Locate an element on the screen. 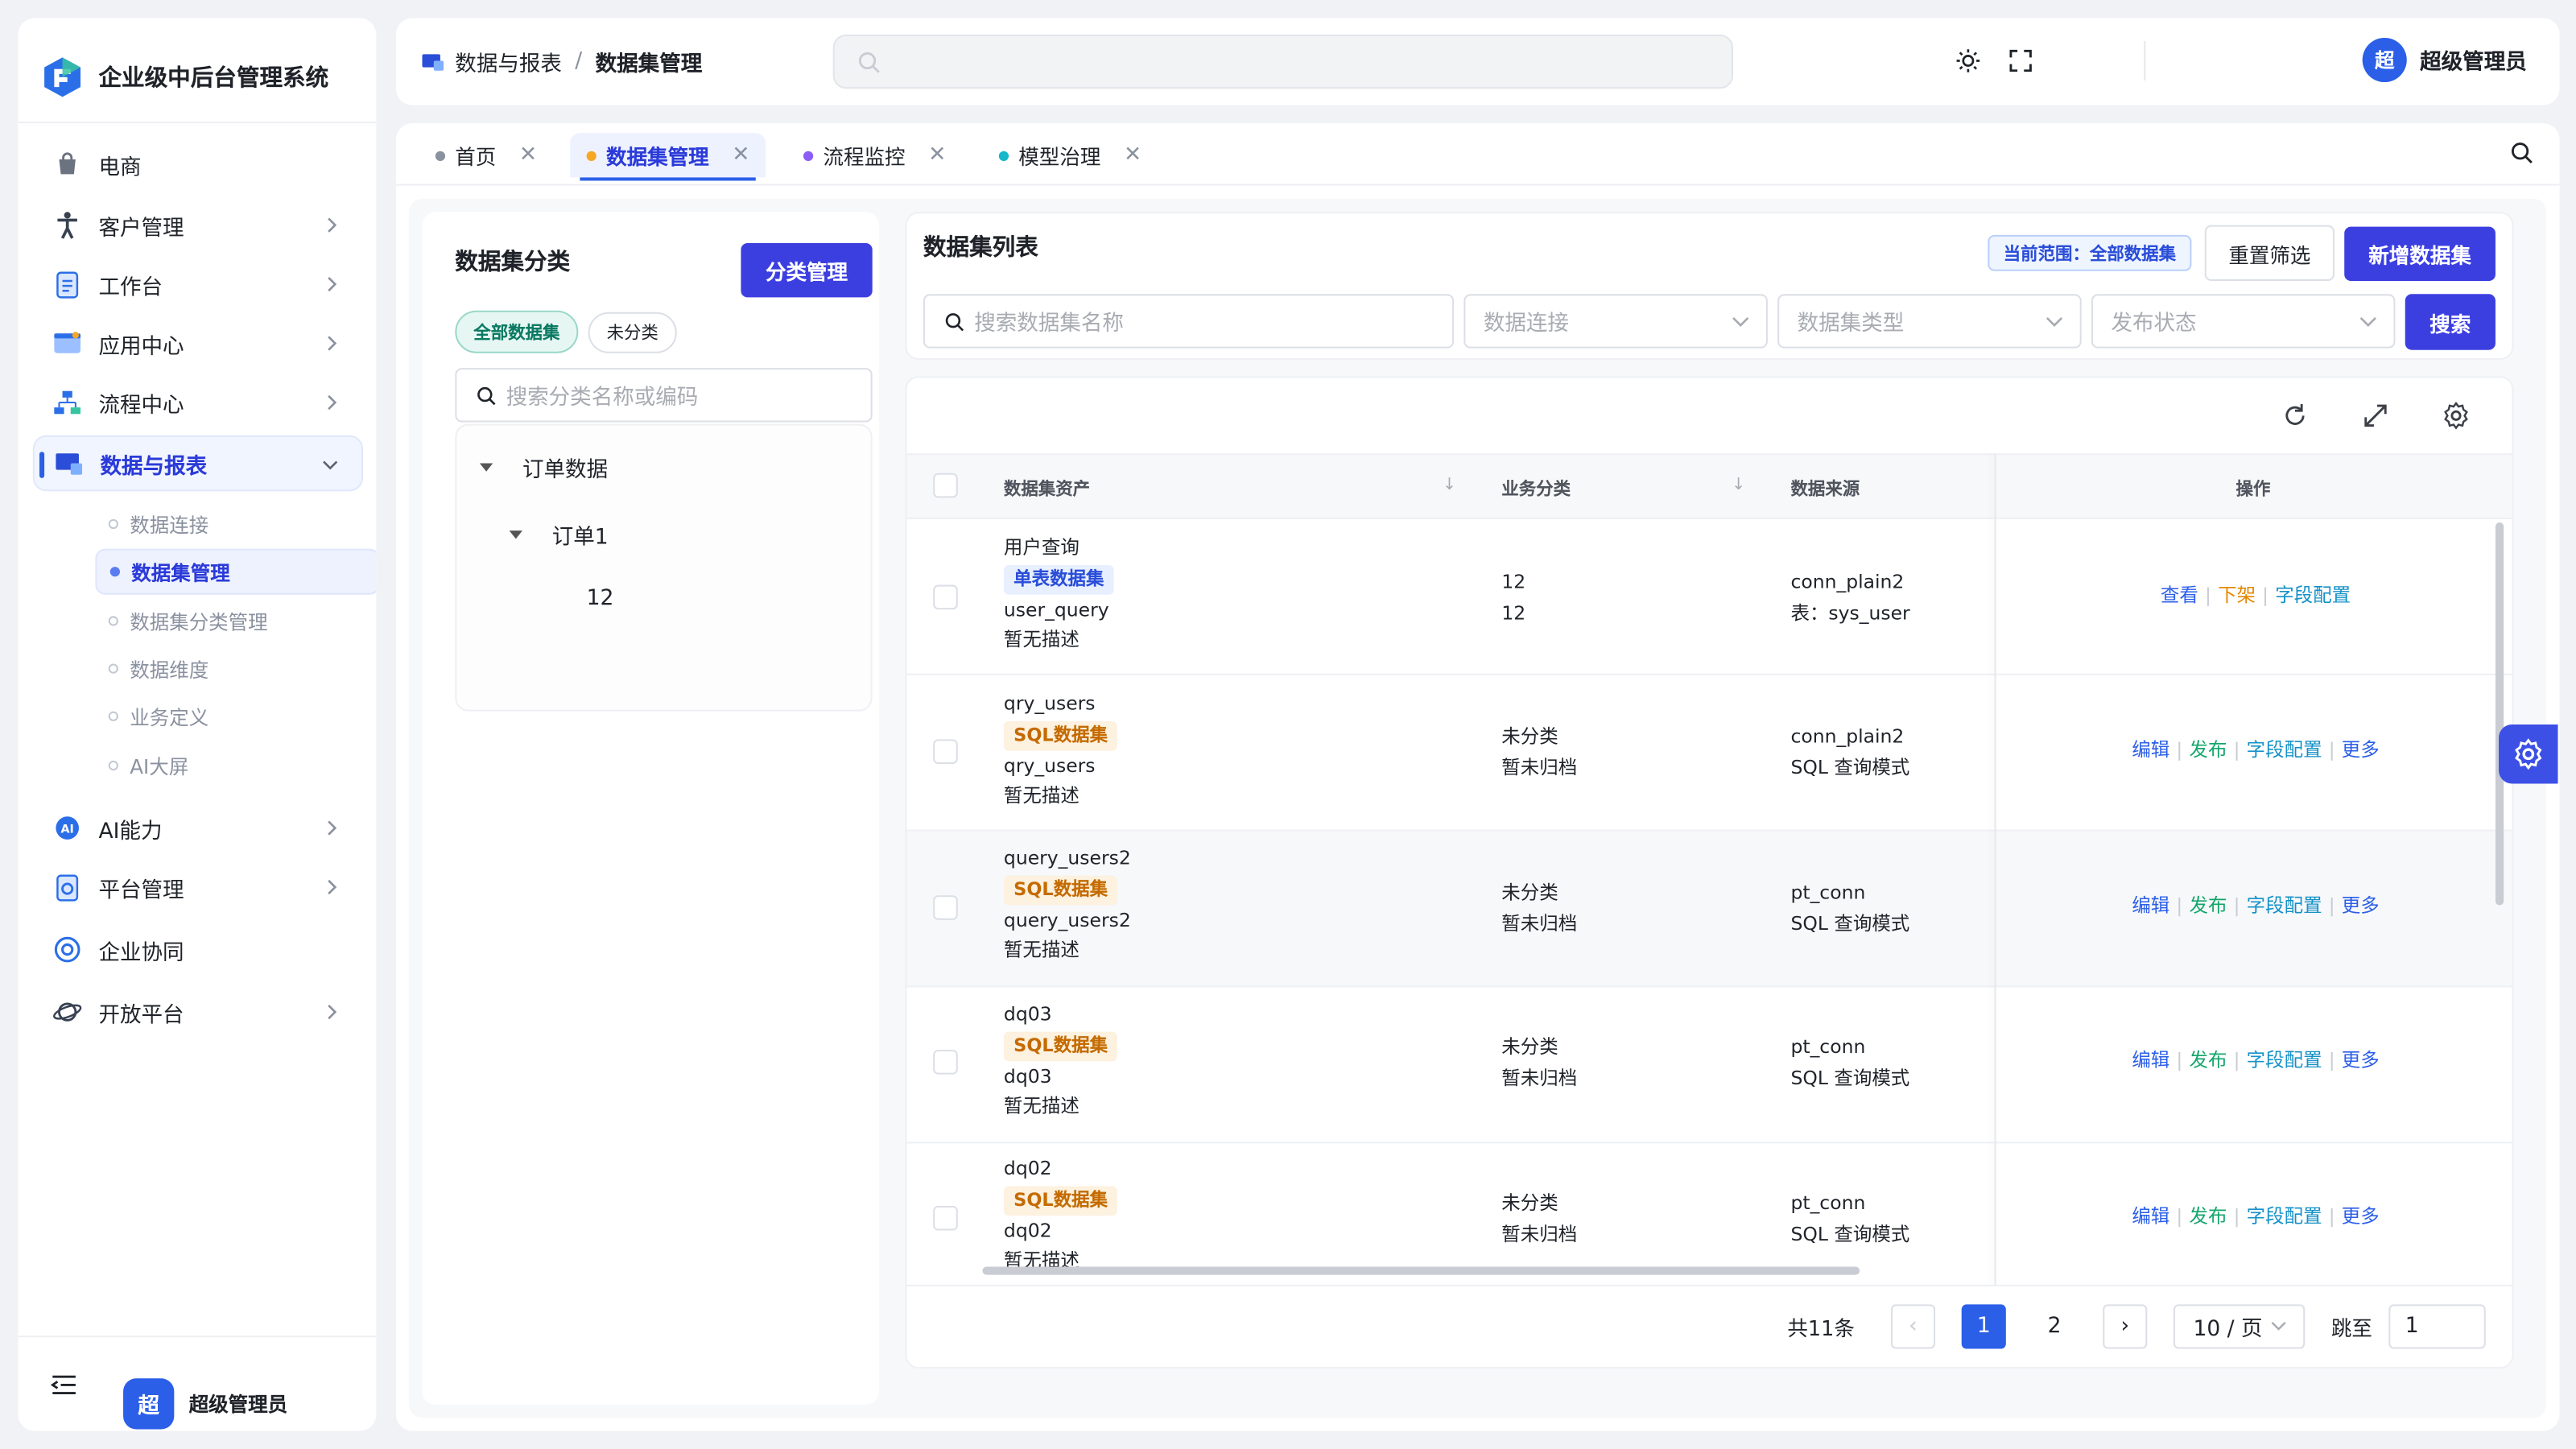 This screenshot has width=2576, height=1449. unpublish-link: 下架 is located at coordinates (2237, 594).